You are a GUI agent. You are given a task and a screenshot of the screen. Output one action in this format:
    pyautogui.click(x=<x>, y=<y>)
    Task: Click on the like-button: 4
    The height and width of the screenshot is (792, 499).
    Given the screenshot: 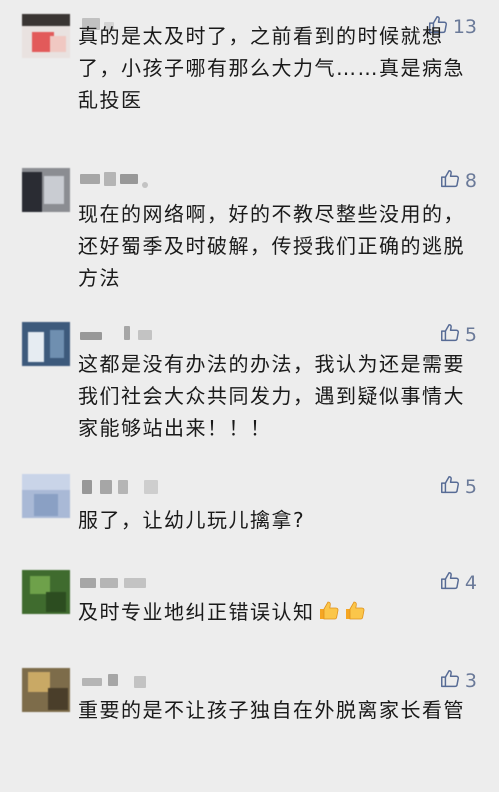 What is the action you would take?
    pyautogui.click(x=458, y=583)
    